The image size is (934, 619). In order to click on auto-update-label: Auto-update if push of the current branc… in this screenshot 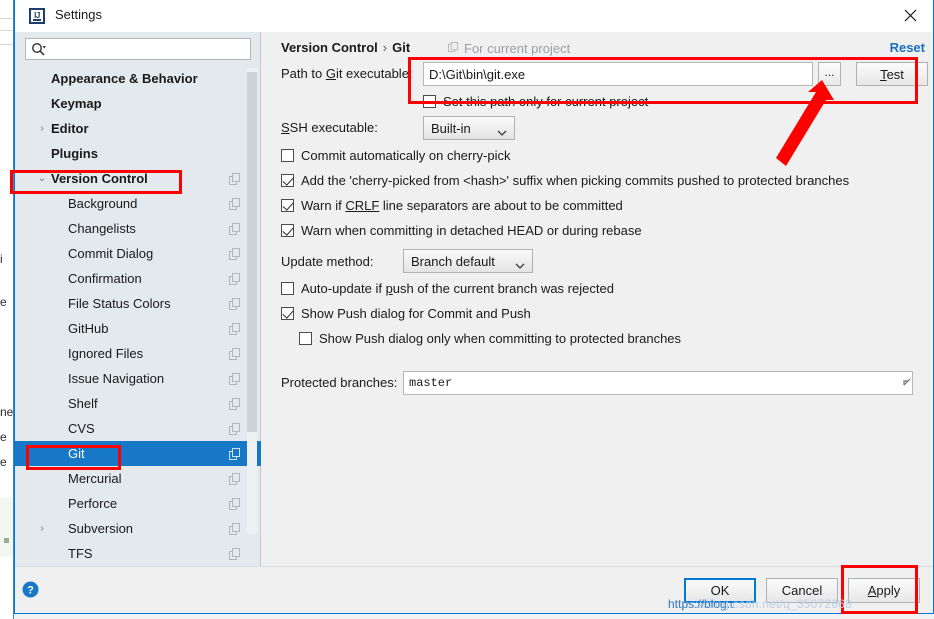, I will do `click(457, 288)`.